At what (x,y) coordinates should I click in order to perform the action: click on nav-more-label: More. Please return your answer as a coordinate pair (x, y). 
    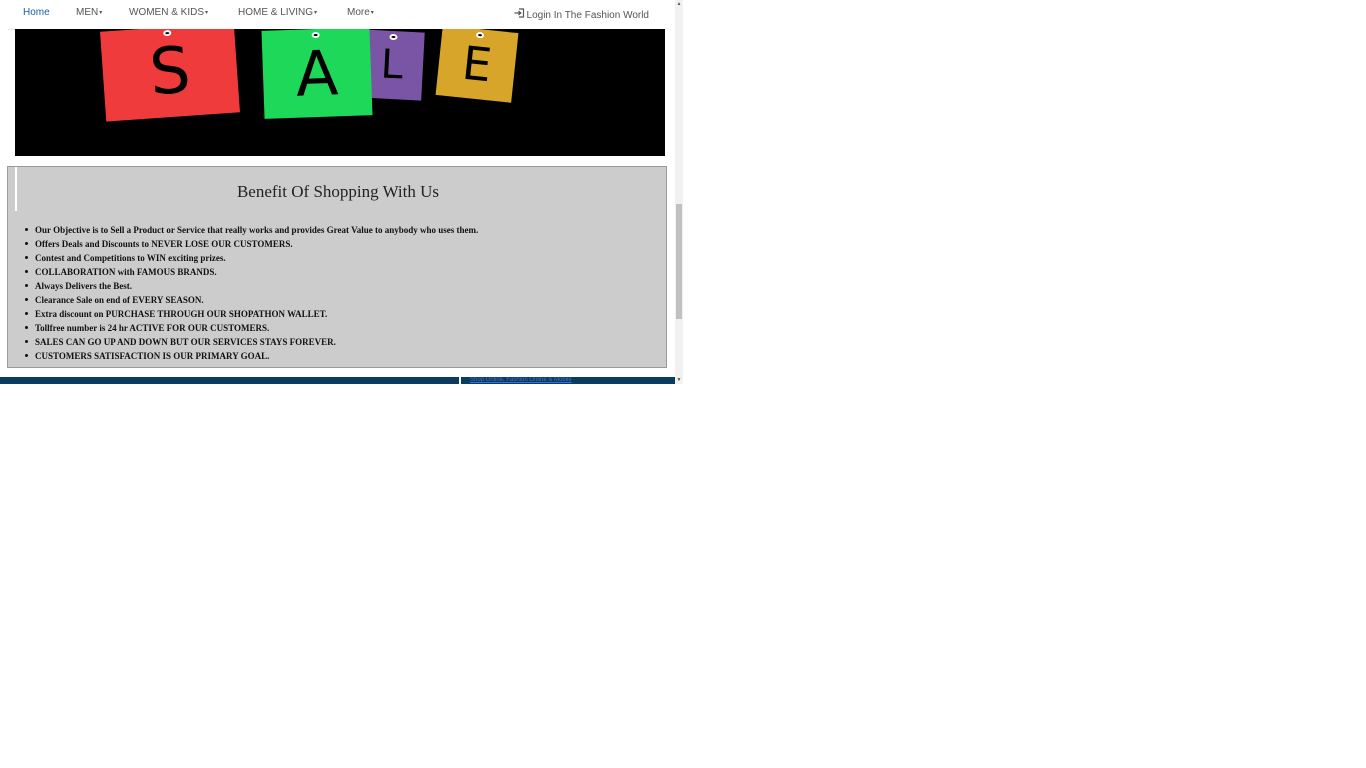
    Looking at the image, I should click on (358, 12).